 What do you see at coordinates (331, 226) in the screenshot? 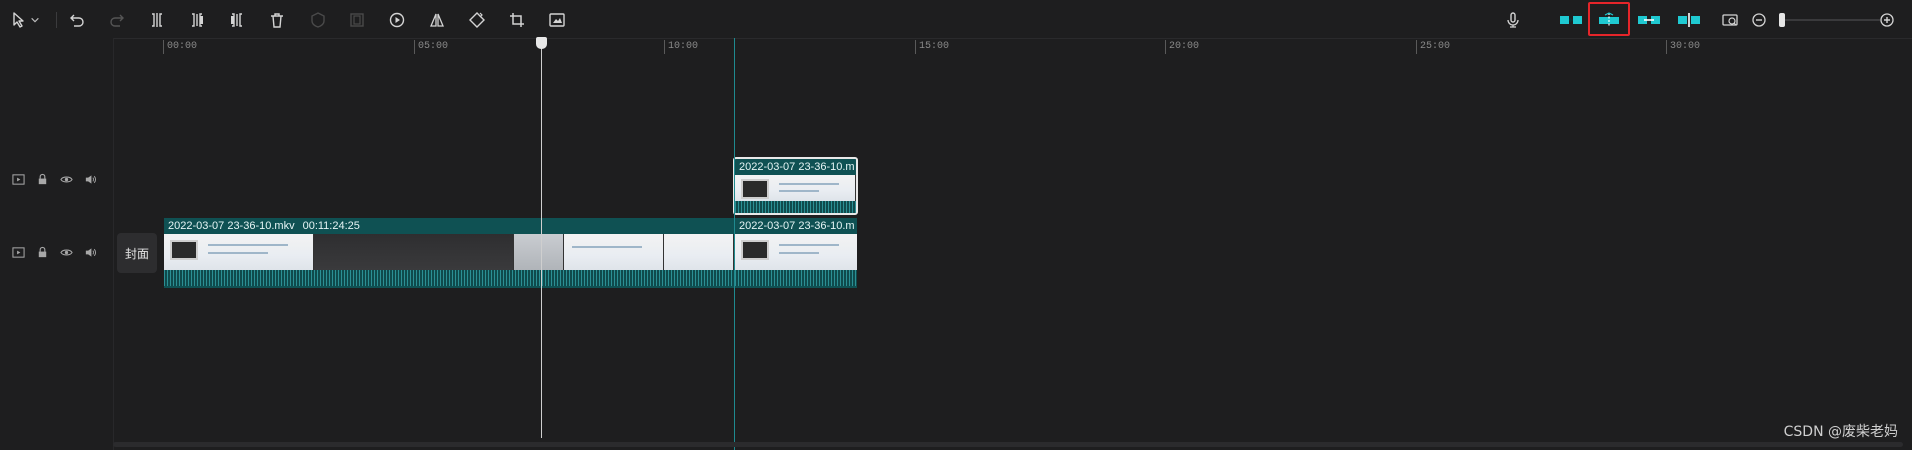
I see `clip-duration: 00:11:24:25` at bounding box center [331, 226].